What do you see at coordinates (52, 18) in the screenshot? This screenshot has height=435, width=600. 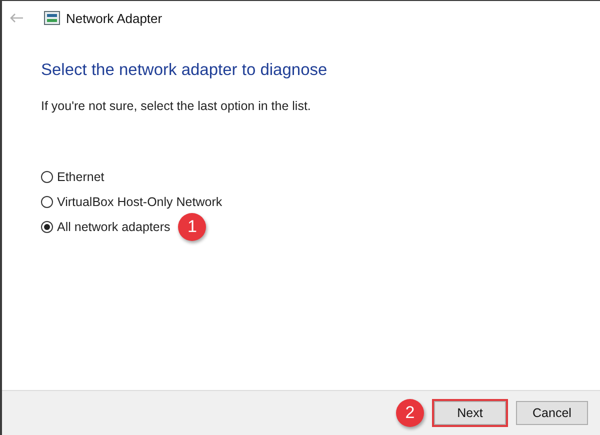 I see `network-adapter-icon` at bounding box center [52, 18].